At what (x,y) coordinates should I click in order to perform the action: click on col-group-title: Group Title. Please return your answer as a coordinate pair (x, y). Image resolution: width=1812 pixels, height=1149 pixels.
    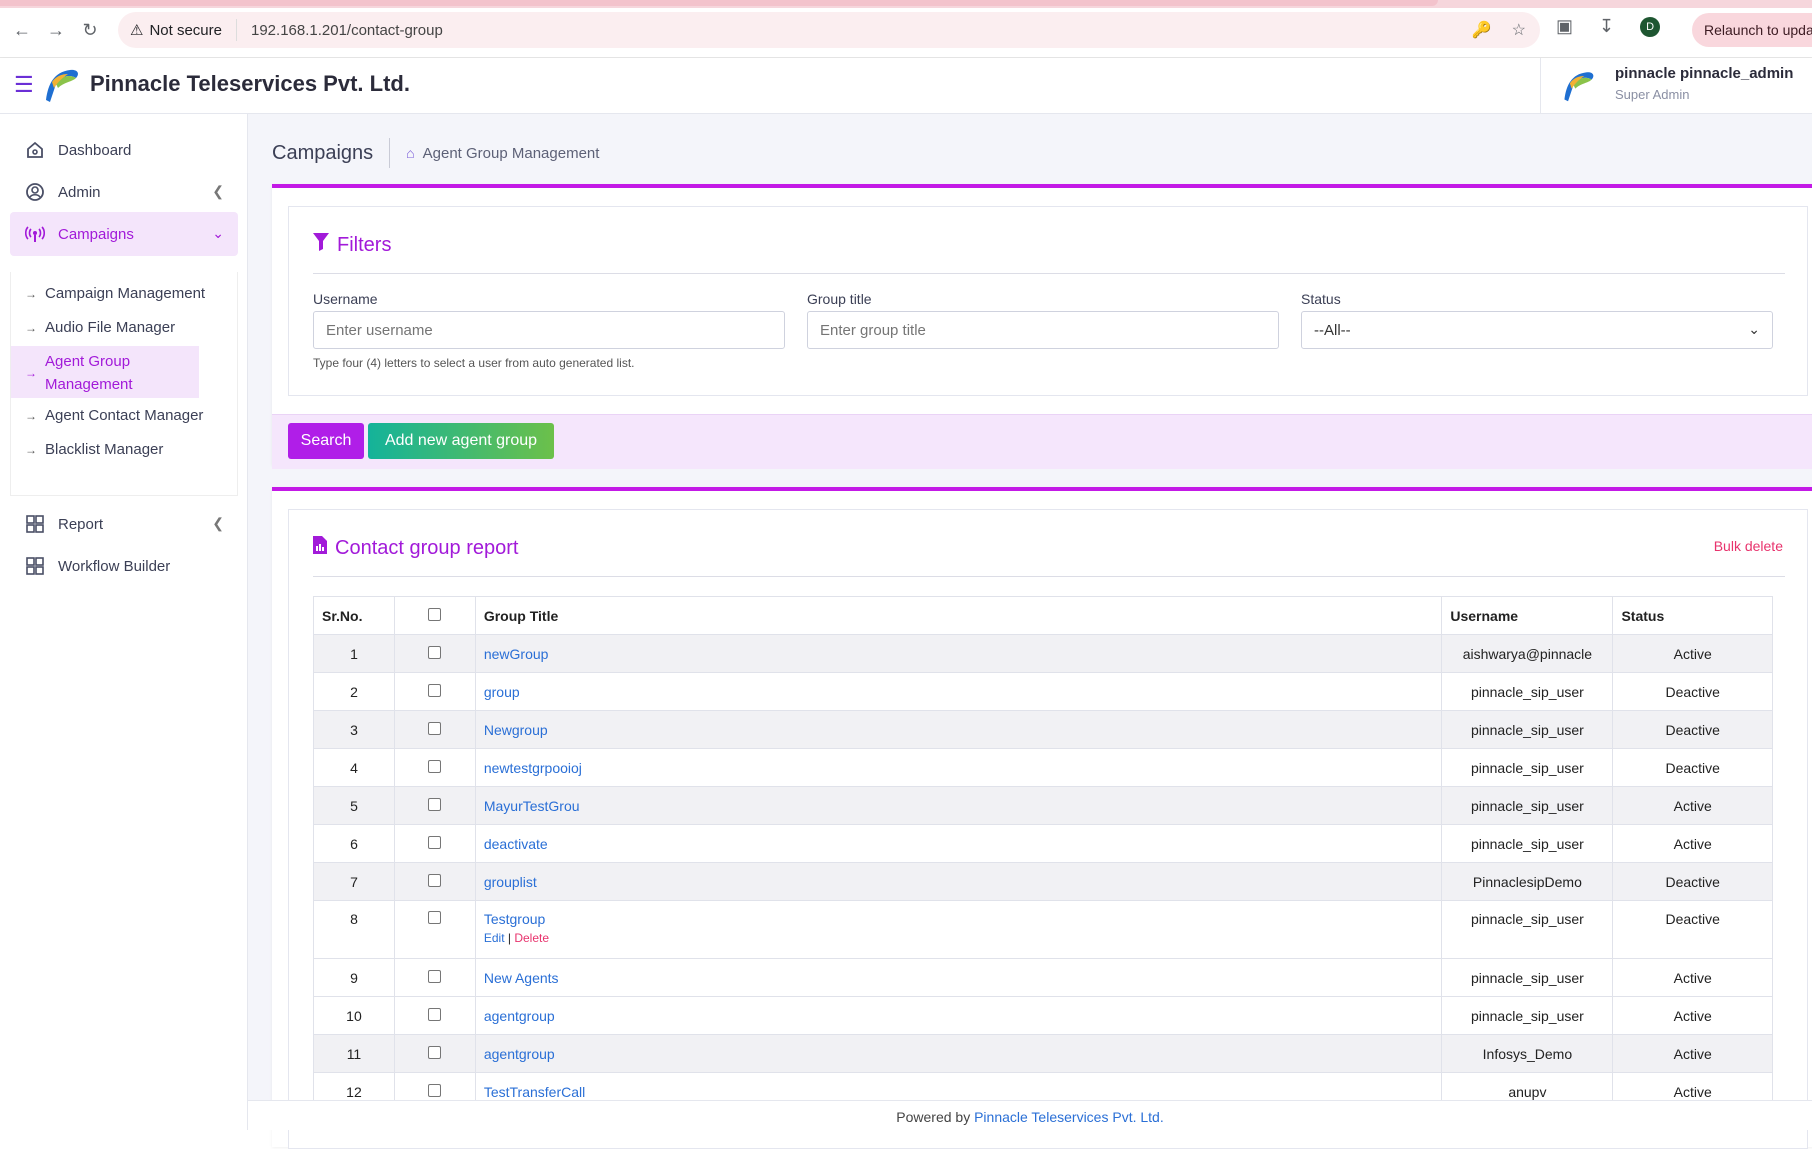
    Looking at the image, I should click on (958, 615).